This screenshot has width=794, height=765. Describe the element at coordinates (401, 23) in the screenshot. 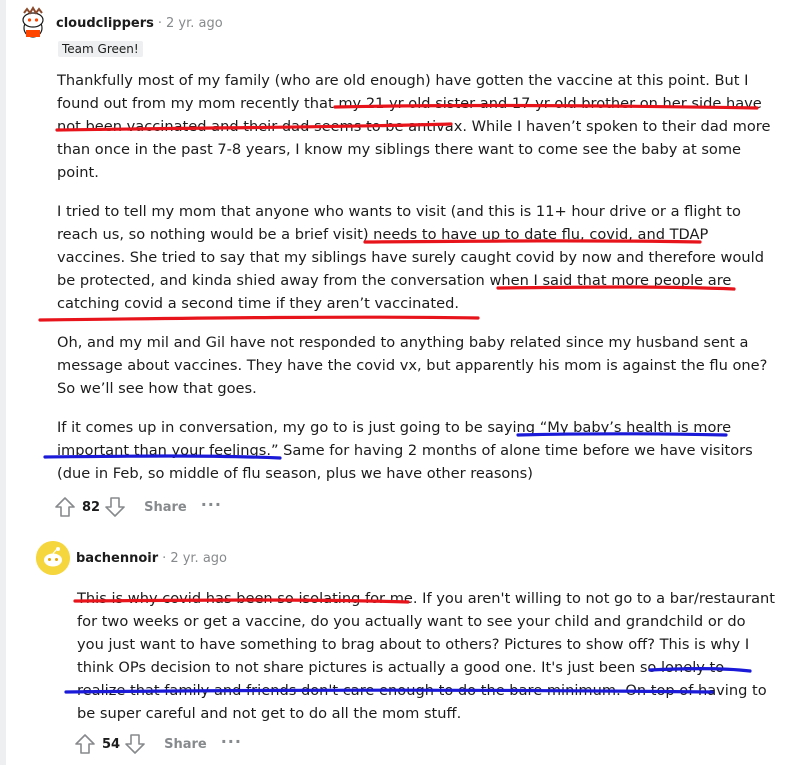

I see `comment-header: cloudclippers · 2 yr. ago` at that location.